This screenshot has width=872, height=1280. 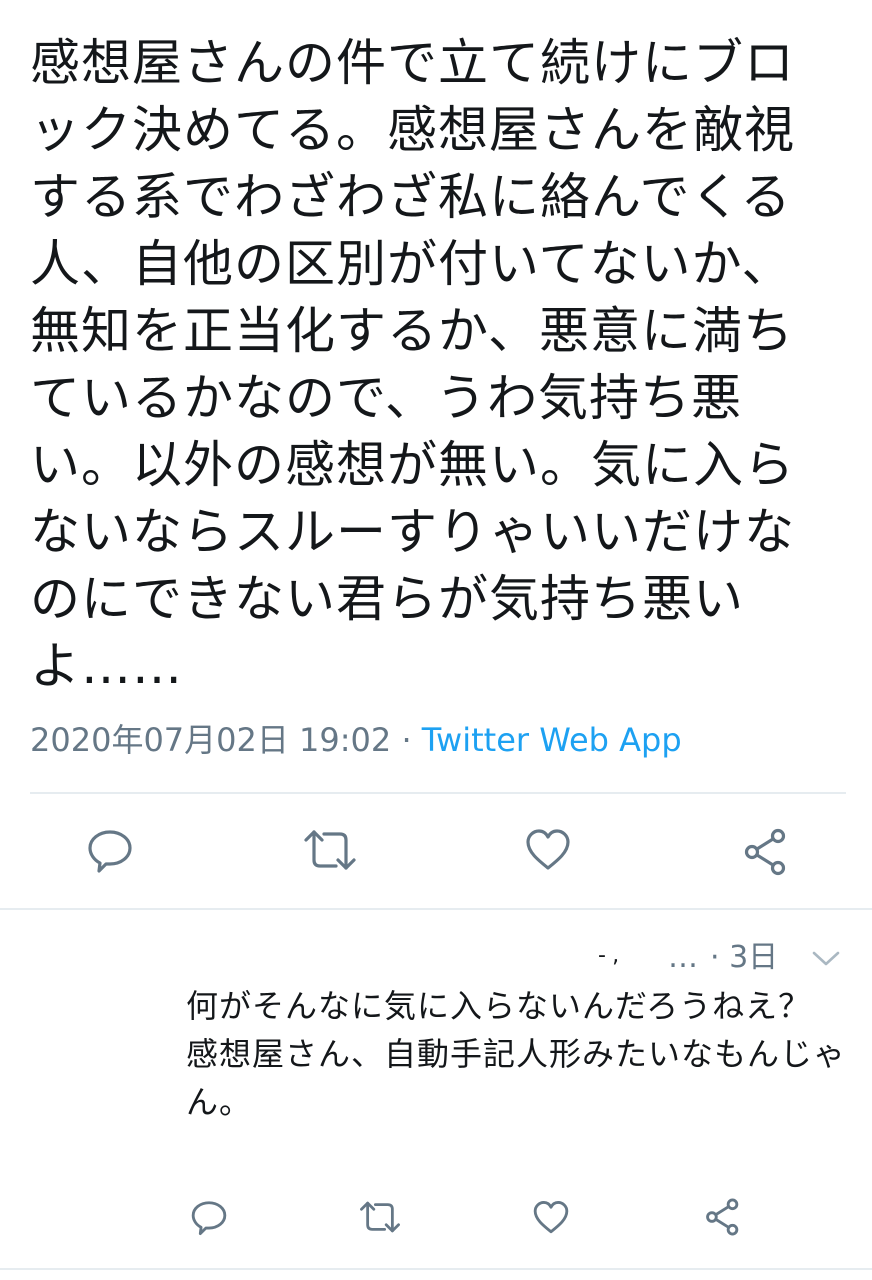 I want to click on retweet-button, so click(x=330, y=850).